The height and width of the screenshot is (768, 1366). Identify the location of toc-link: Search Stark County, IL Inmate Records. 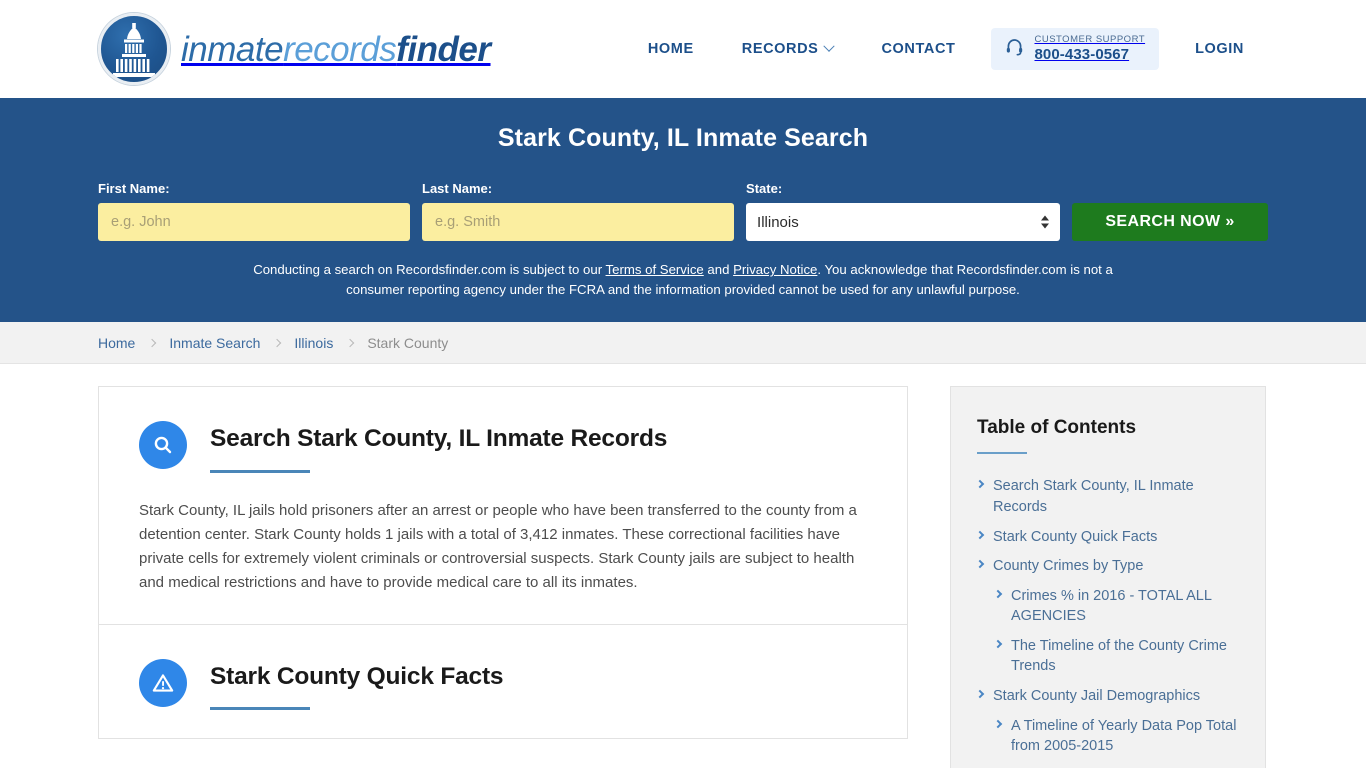
(1115, 496).